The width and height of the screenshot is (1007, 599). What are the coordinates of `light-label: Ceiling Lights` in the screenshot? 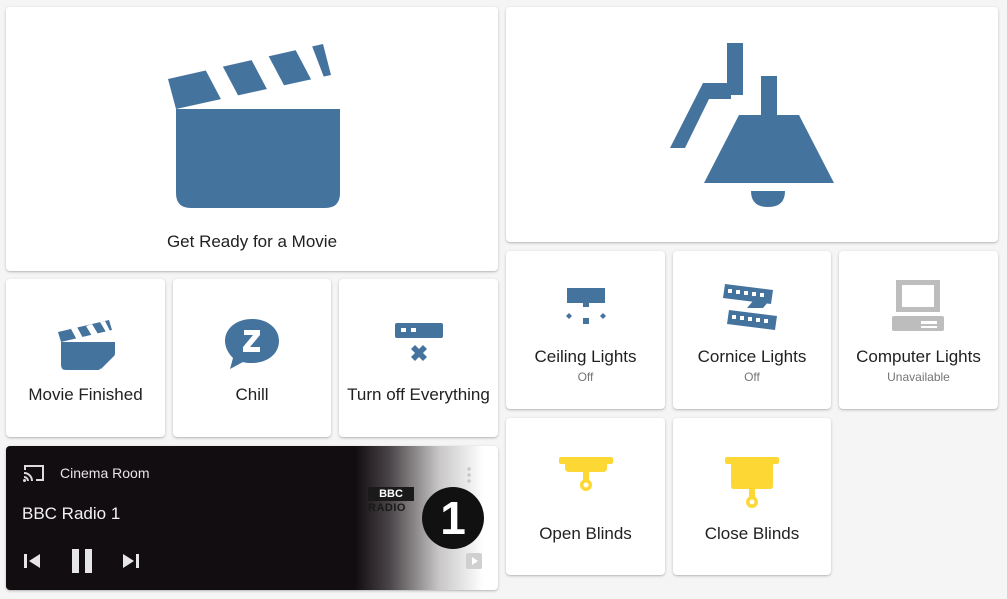 It's located at (585, 356).